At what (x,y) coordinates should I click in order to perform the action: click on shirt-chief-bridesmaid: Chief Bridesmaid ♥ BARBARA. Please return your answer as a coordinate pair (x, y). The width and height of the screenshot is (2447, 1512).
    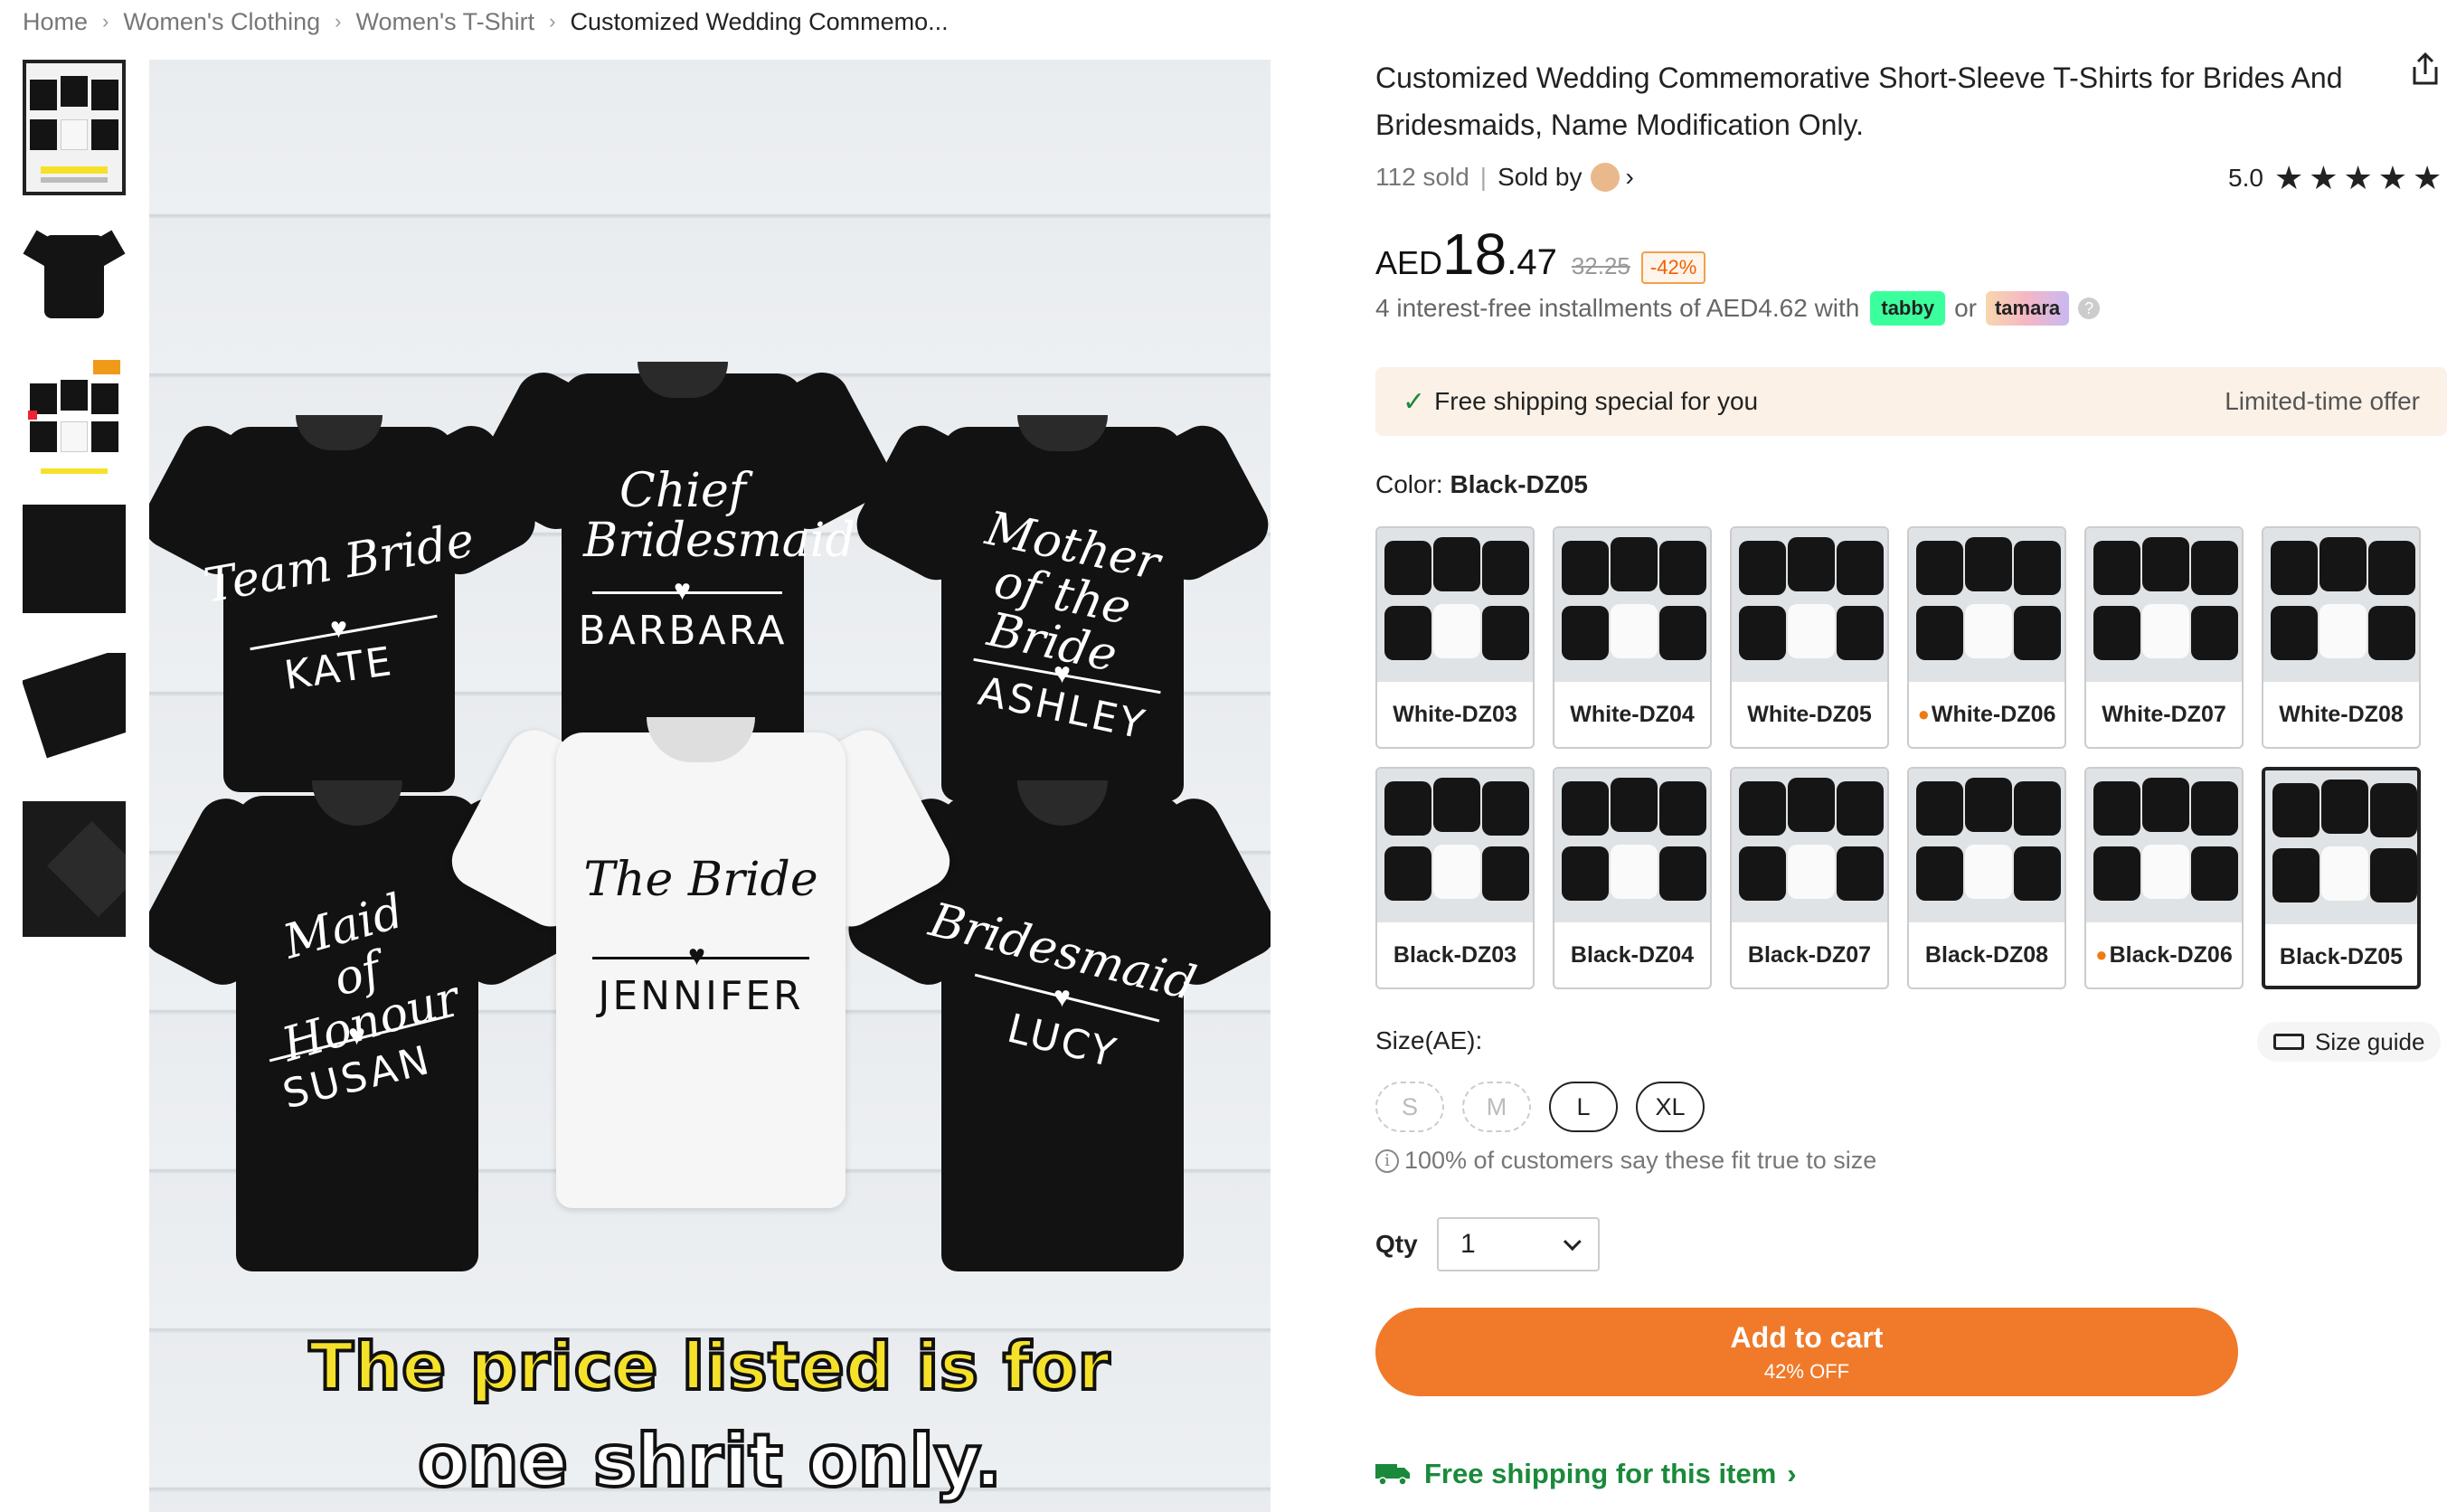
    Looking at the image, I should click on (683, 552).